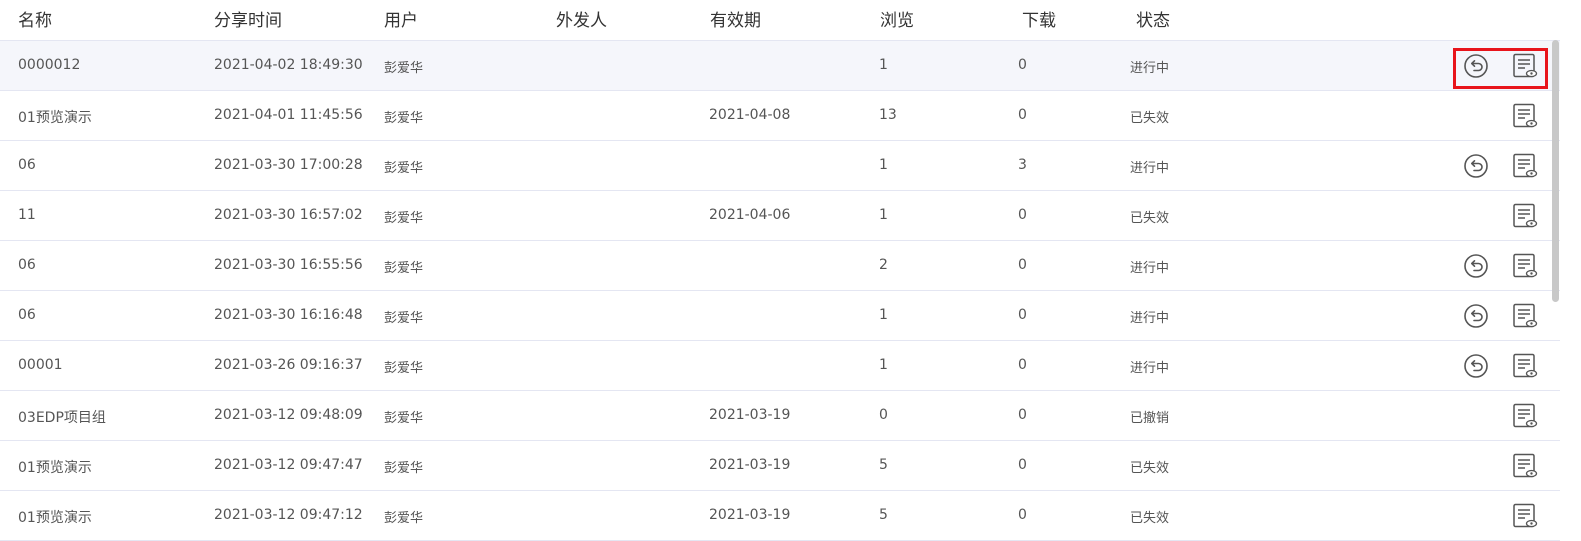 The height and width of the screenshot is (541, 1581). I want to click on cell-views: 0, so click(883, 415).